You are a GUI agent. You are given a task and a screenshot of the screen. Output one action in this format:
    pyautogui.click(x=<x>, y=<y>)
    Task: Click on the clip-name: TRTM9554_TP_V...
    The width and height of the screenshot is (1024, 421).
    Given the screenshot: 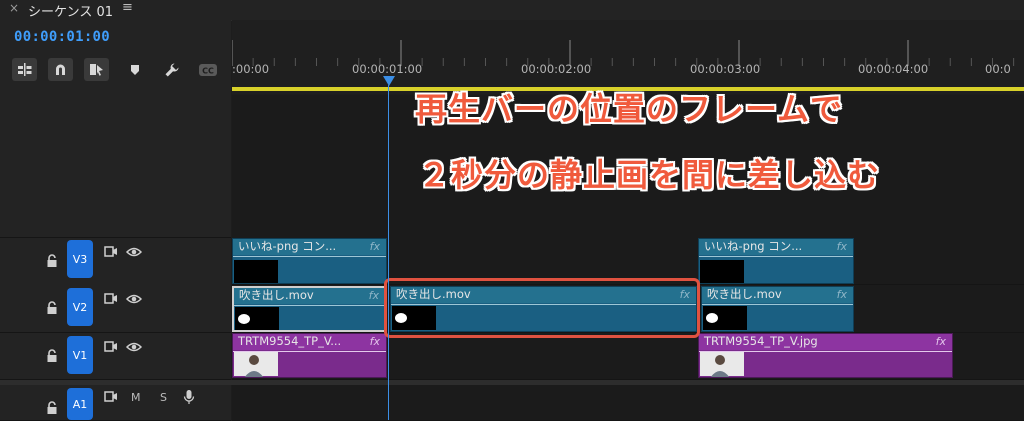 What is the action you would take?
    pyautogui.click(x=309, y=342)
    